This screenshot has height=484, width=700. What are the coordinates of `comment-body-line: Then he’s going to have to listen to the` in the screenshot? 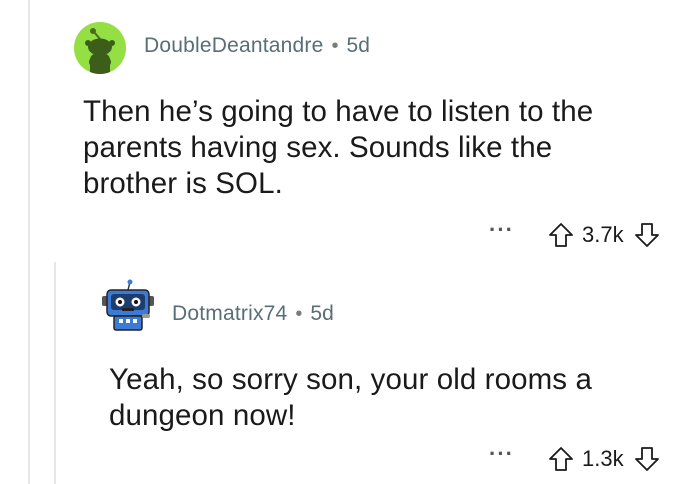 It's located at (338, 111).